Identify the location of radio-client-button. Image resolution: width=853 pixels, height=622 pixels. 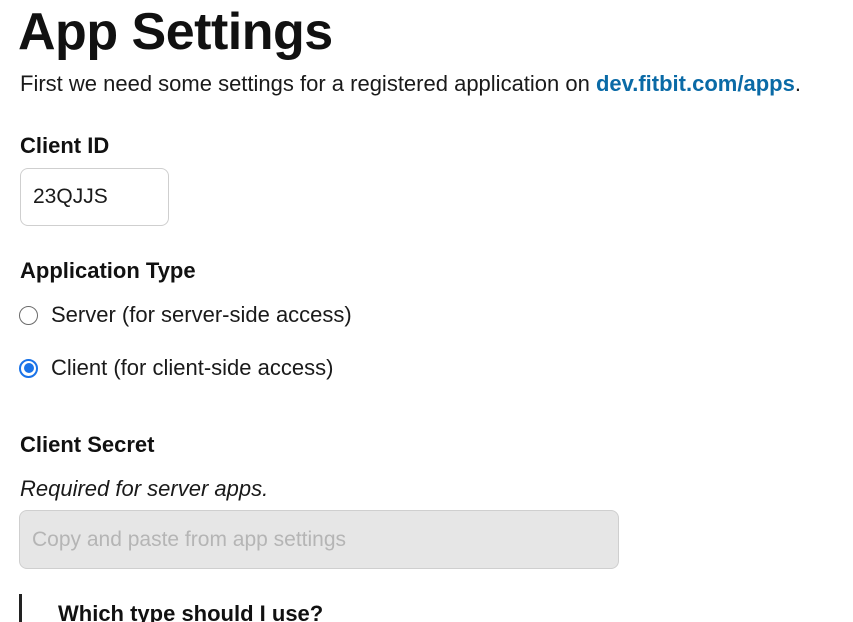
(28, 368).